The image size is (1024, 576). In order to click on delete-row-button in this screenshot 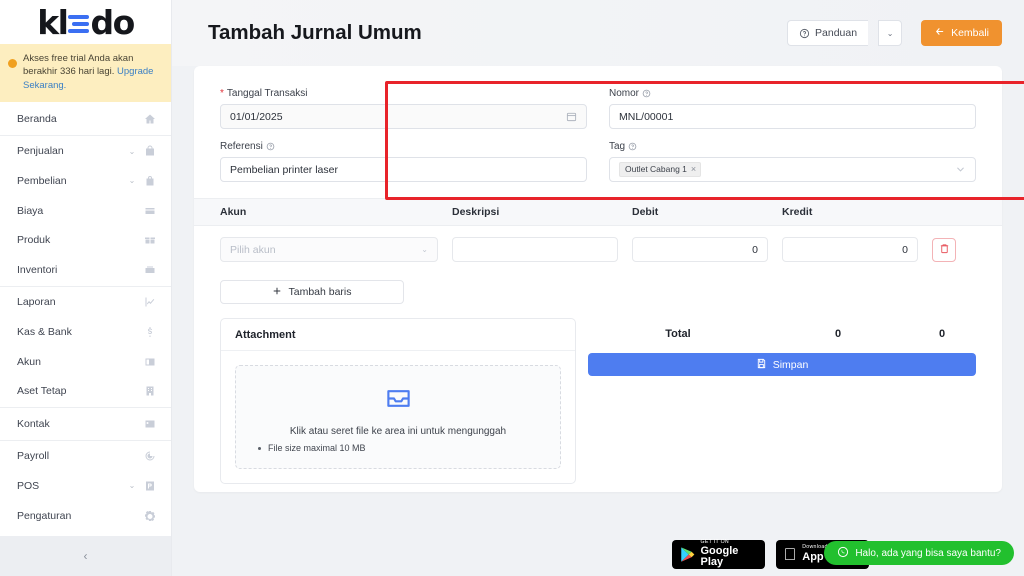, I will do `click(944, 249)`.